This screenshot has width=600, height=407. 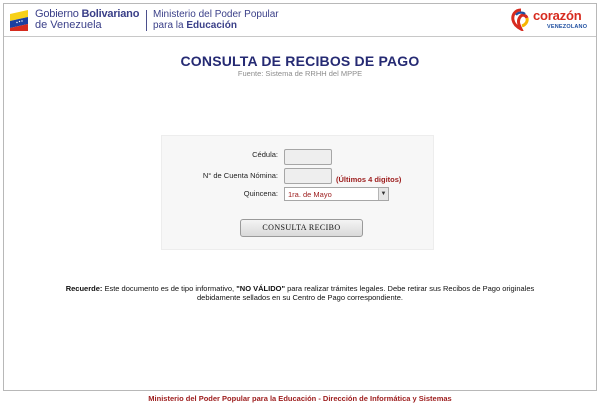 What do you see at coordinates (557, 15) in the screenshot?
I see `logo-word: corazón` at bounding box center [557, 15].